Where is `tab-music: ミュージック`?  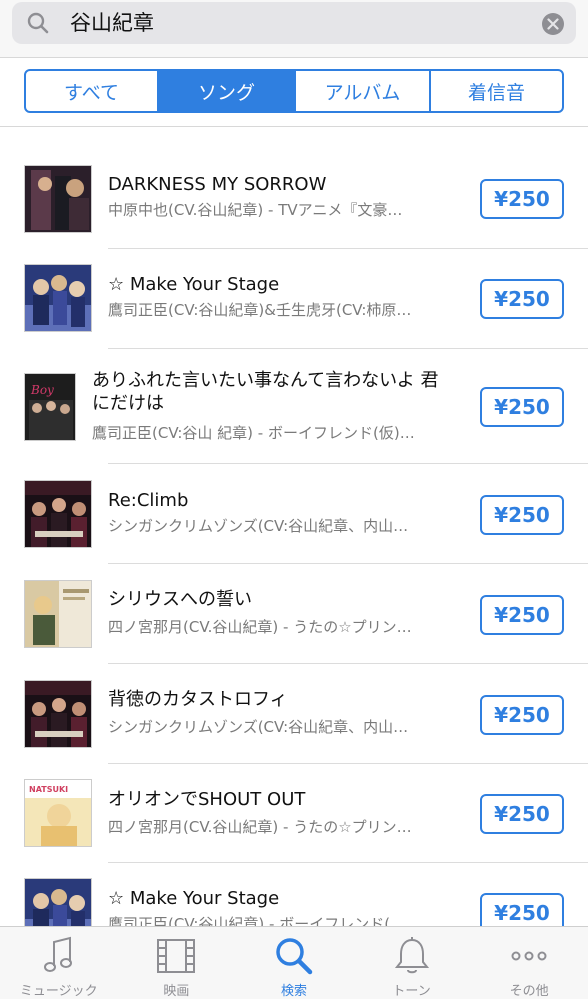 tab-music: ミュージック is located at coordinates (59, 963).